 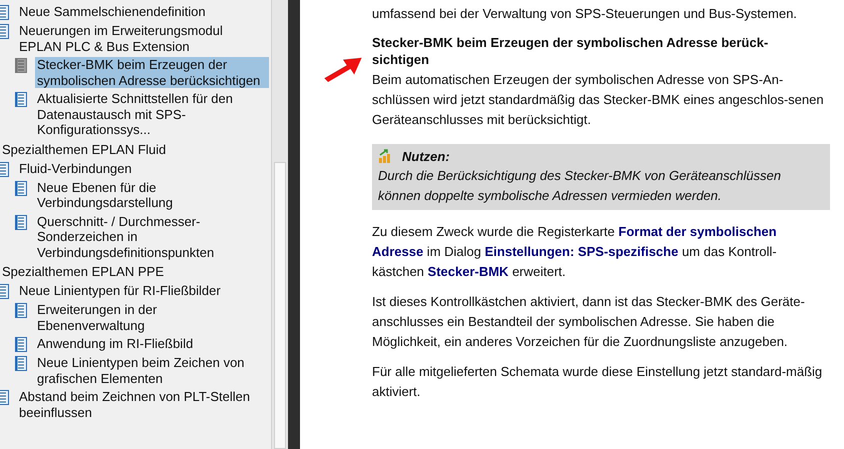 I want to click on paragraph: Zu diesem Zweck wurde die Registerkarte Format der symbolischen Adresse im Dialog Einstellungen: SPS-spezifische um das Kontroll-kästchen Stecker-BMK erweitert., so click(x=575, y=252).